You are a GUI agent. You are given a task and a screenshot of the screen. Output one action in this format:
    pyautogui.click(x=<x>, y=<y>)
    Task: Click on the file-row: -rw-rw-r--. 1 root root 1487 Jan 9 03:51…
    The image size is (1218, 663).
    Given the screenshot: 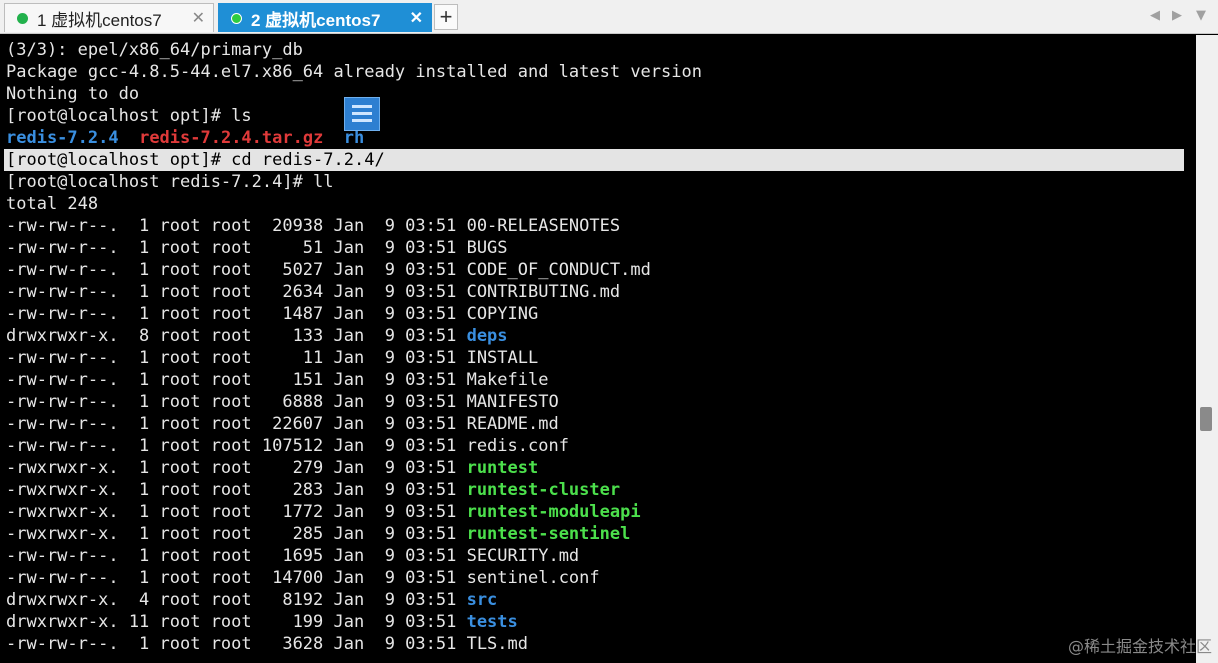 What is the action you would take?
    pyautogui.click(x=272, y=314)
    